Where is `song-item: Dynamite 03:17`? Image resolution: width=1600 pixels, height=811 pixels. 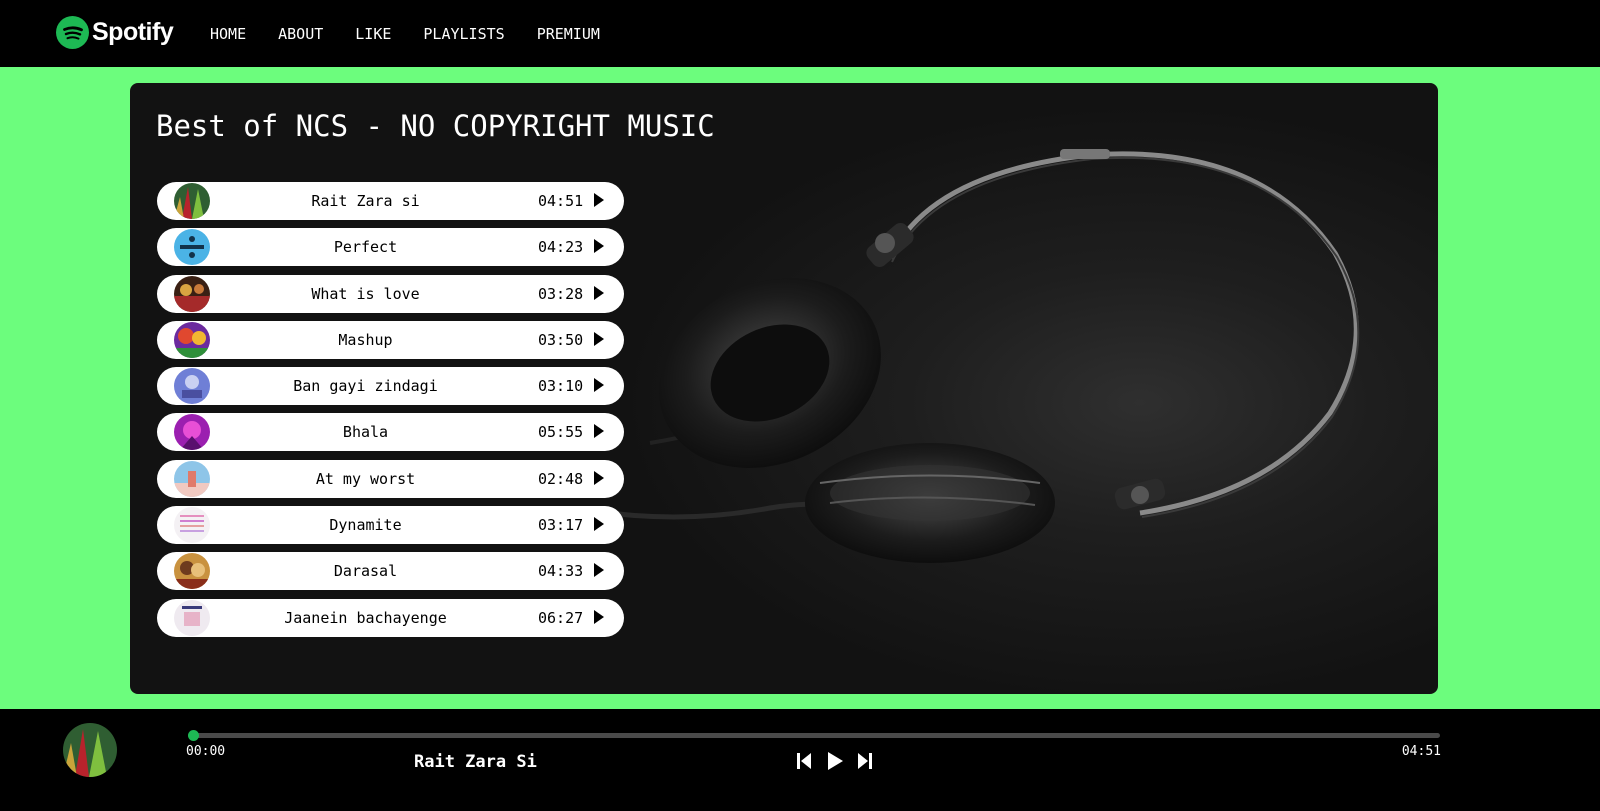
song-item: Dynamite 03:17 is located at coordinates (390, 525).